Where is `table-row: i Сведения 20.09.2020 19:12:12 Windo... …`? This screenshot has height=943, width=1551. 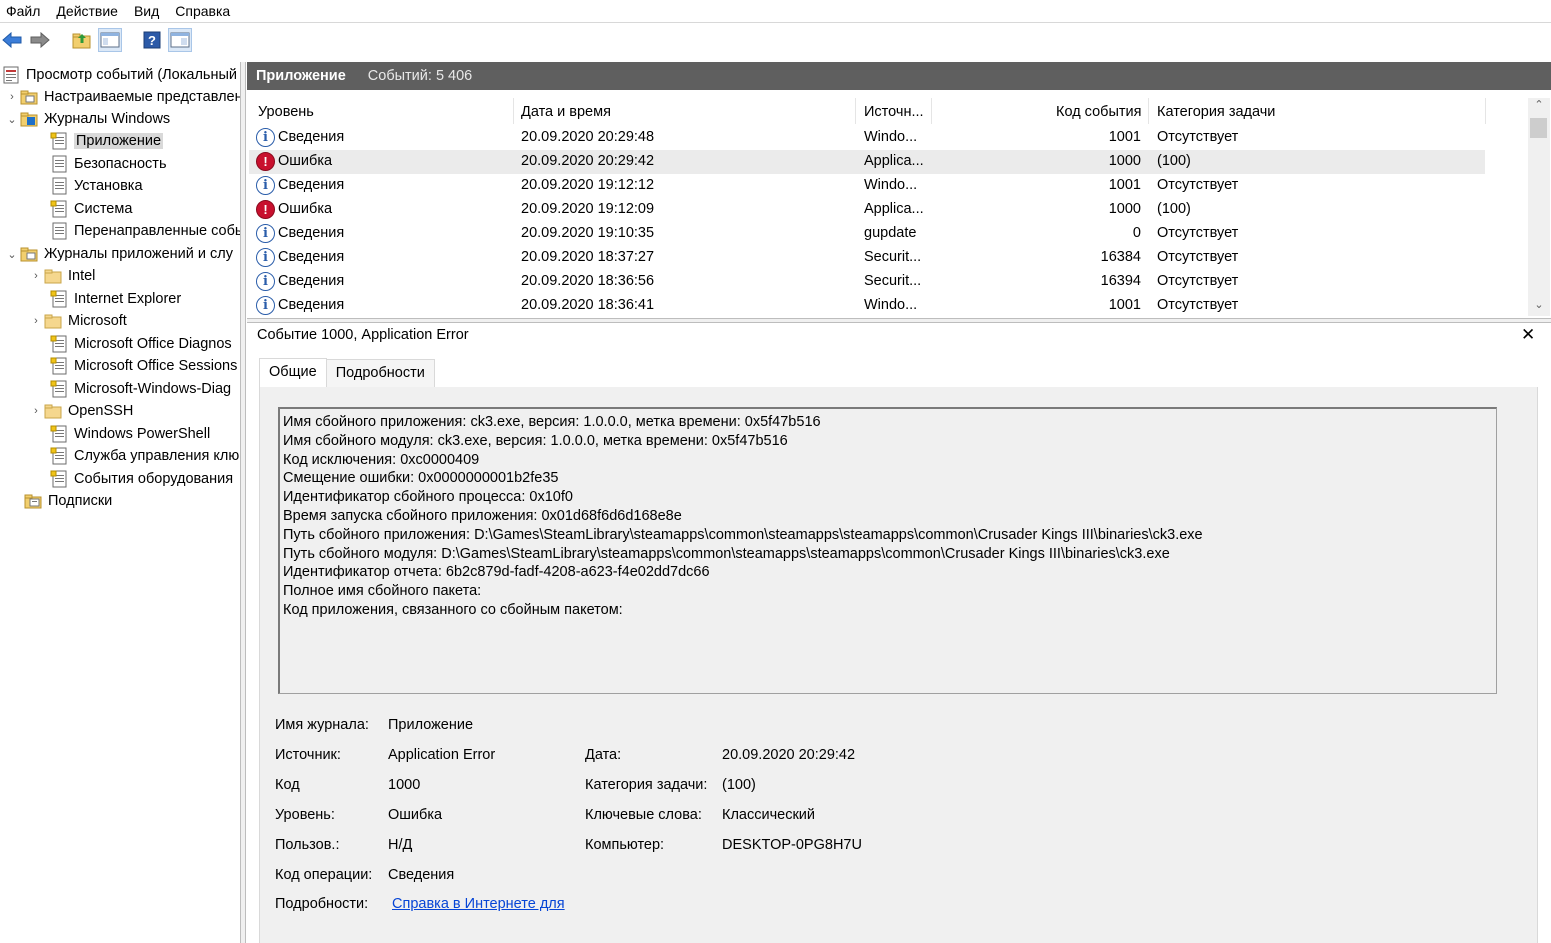
table-row: i Сведения 20.09.2020 19:12:12 Windo... … is located at coordinates (867, 186).